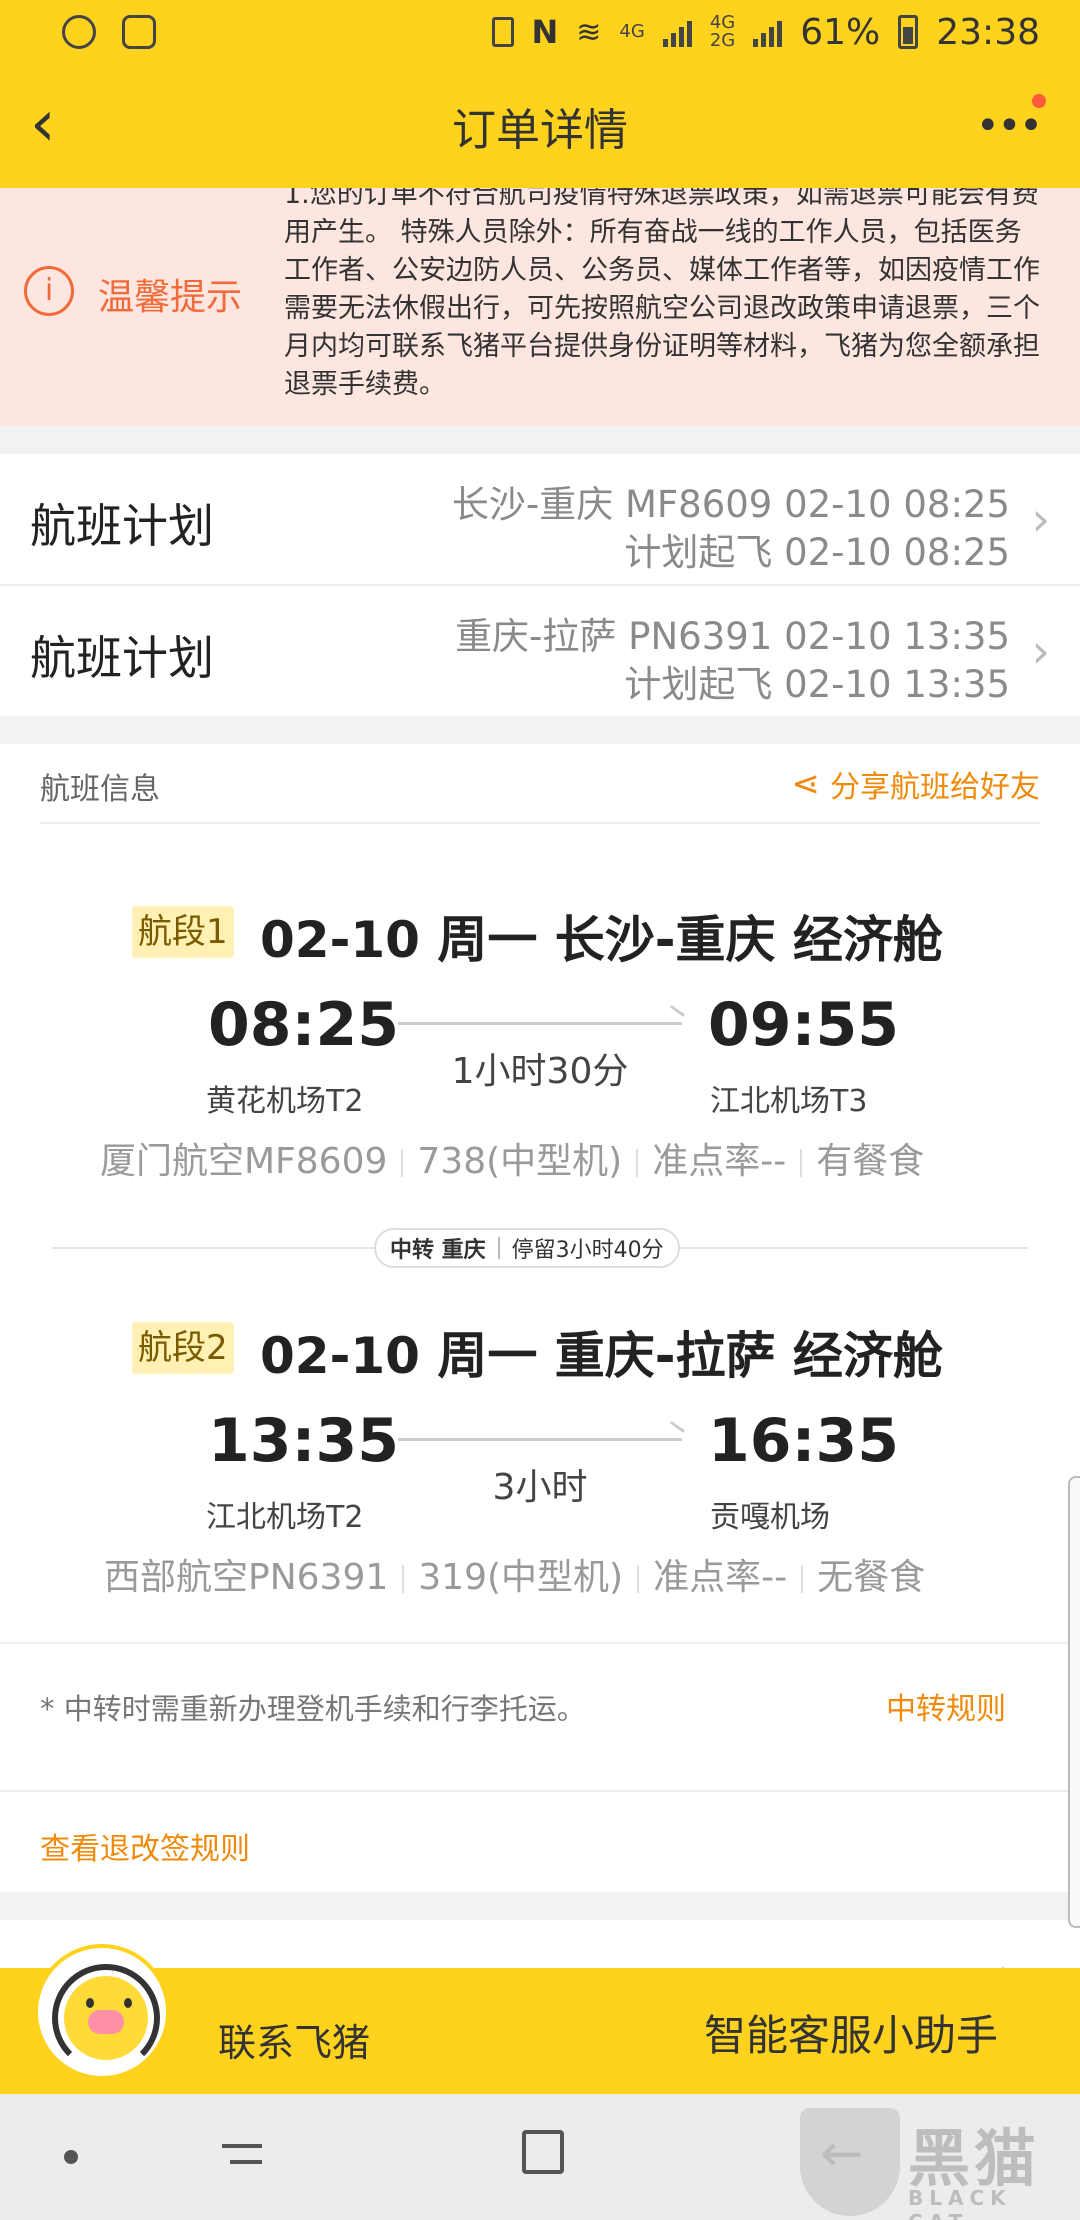  What do you see at coordinates (988, 32) in the screenshot?
I see `clock: 23:38` at bounding box center [988, 32].